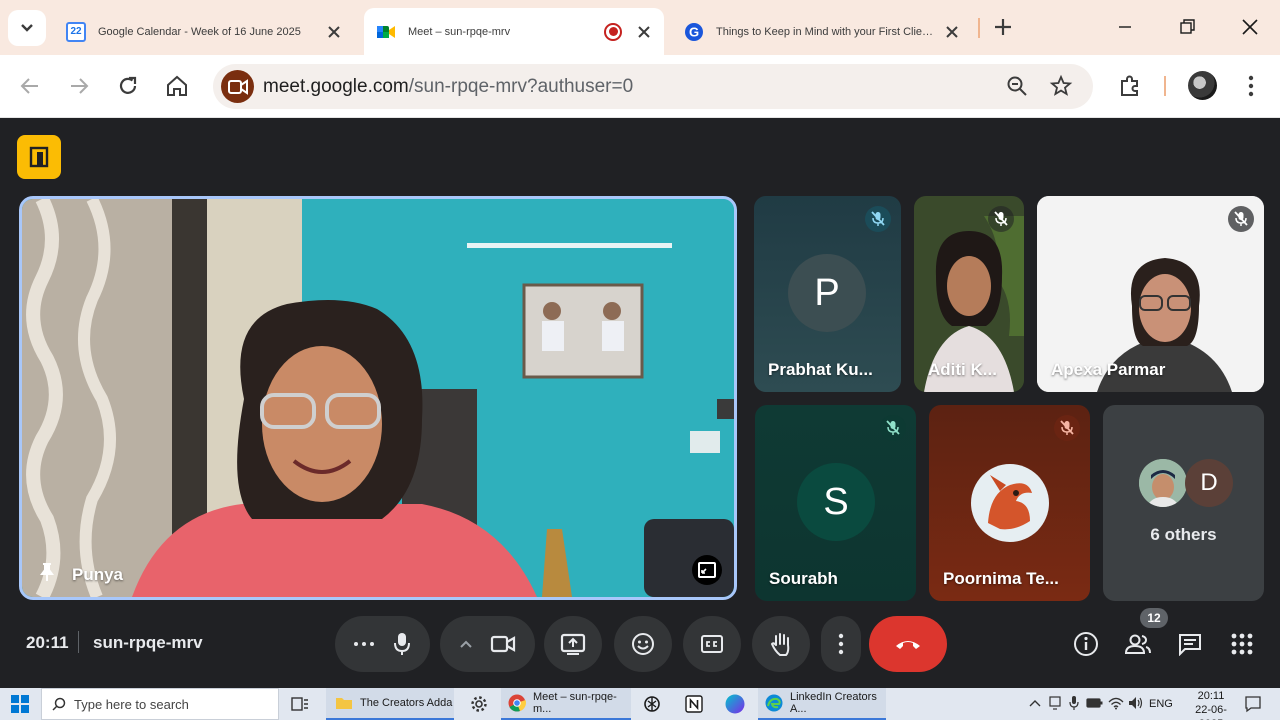 The height and width of the screenshot is (720, 1280). I want to click on canva-icon, so click(735, 704).